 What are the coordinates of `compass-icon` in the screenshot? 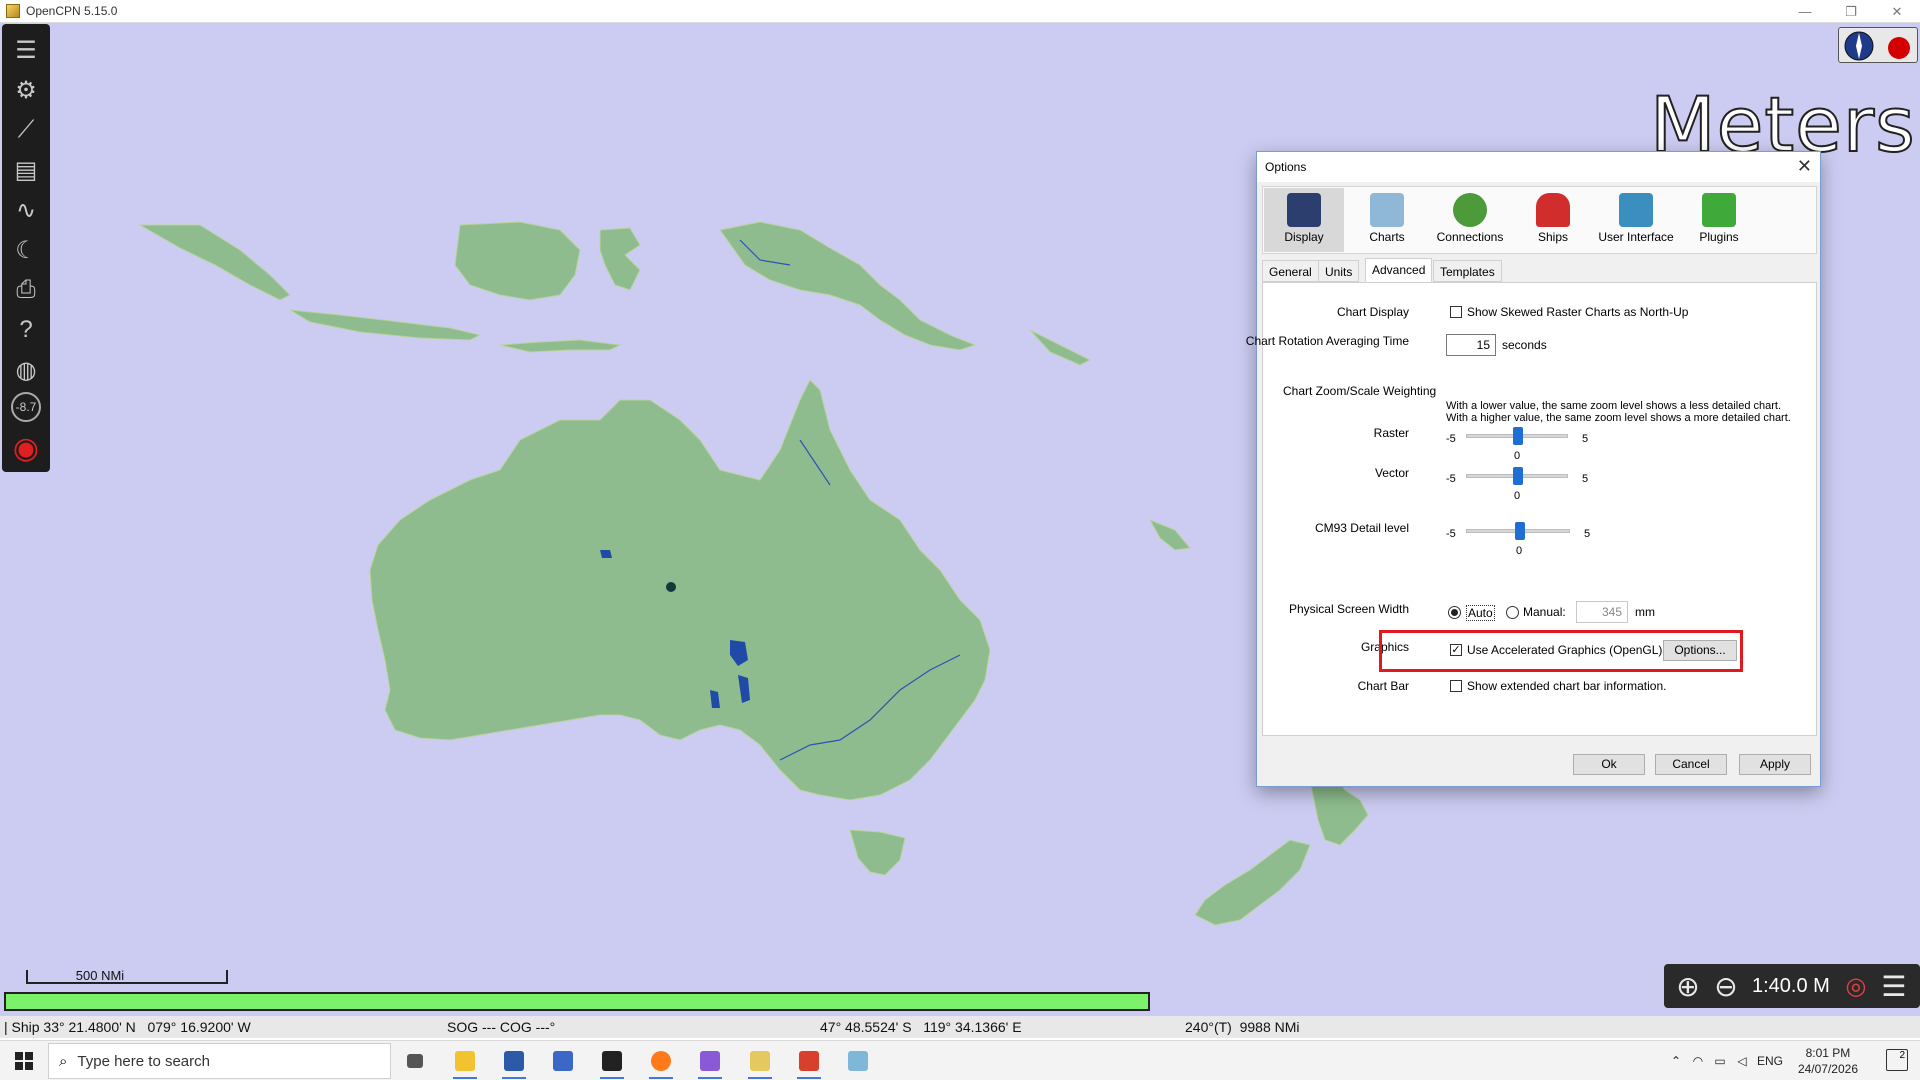 It's located at (1877, 46).